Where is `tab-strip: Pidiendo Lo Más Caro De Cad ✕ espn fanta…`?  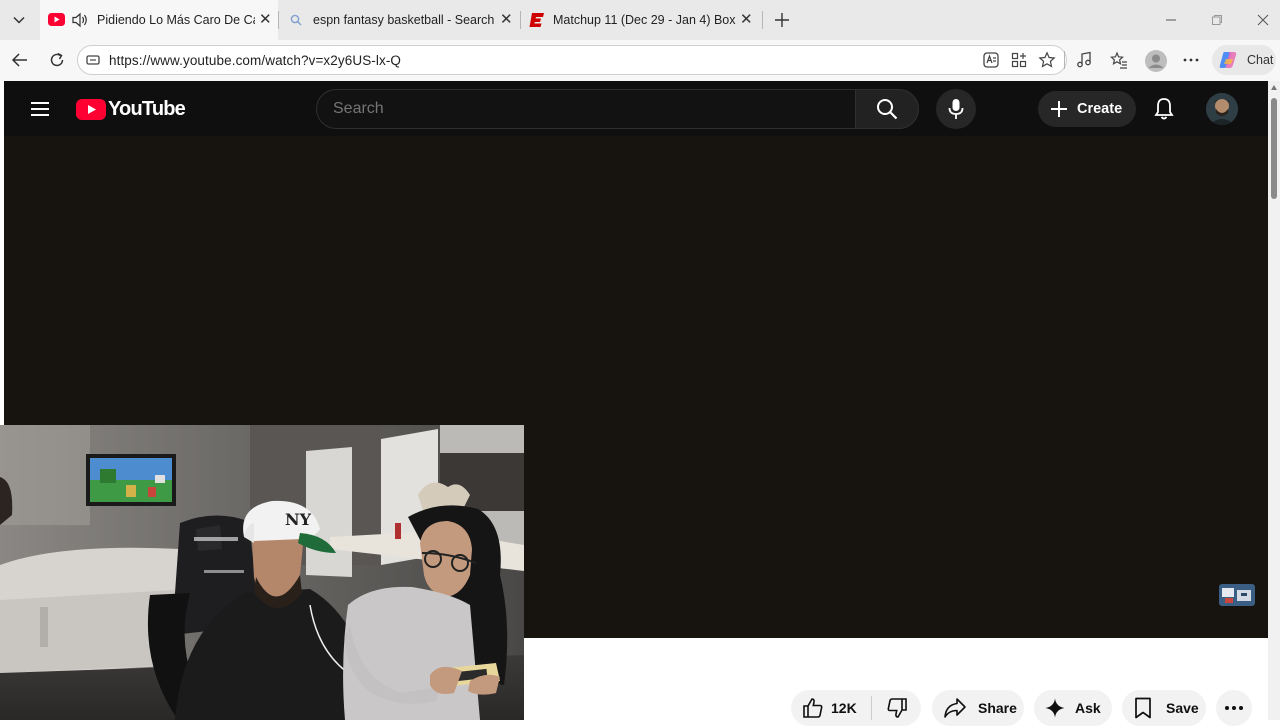
tab-strip: Pidiendo Lo Más Caro De Cad ✕ espn fanta… is located at coordinates (640, 20).